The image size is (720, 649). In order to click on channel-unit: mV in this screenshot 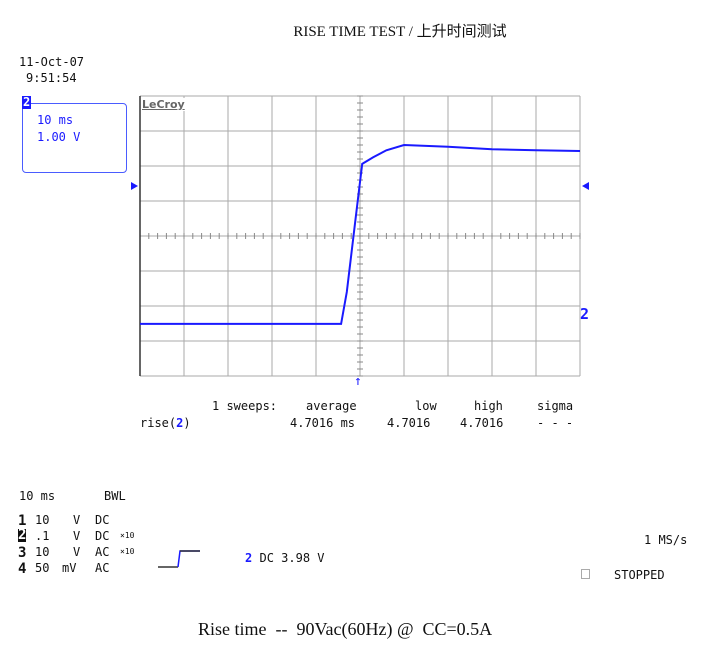, I will do `click(69, 568)`.